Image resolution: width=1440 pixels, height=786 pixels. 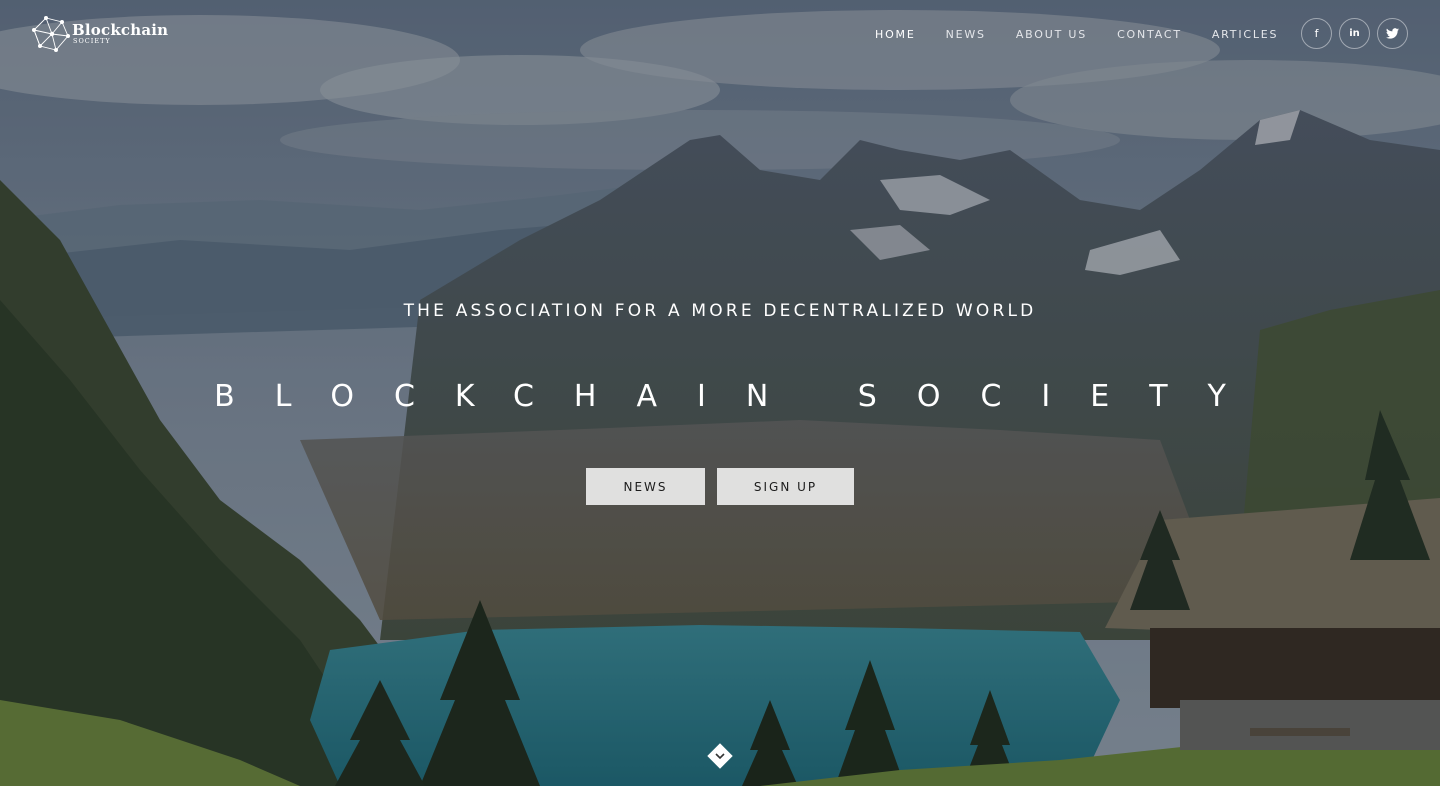 I want to click on hero-title: BLOCKCHAIN SOCIETY, so click(x=740, y=396).